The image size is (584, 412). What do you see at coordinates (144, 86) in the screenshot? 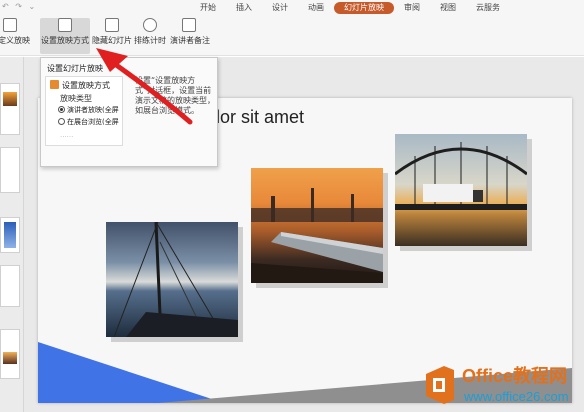
I see `red-arrow-annotation` at bounding box center [144, 86].